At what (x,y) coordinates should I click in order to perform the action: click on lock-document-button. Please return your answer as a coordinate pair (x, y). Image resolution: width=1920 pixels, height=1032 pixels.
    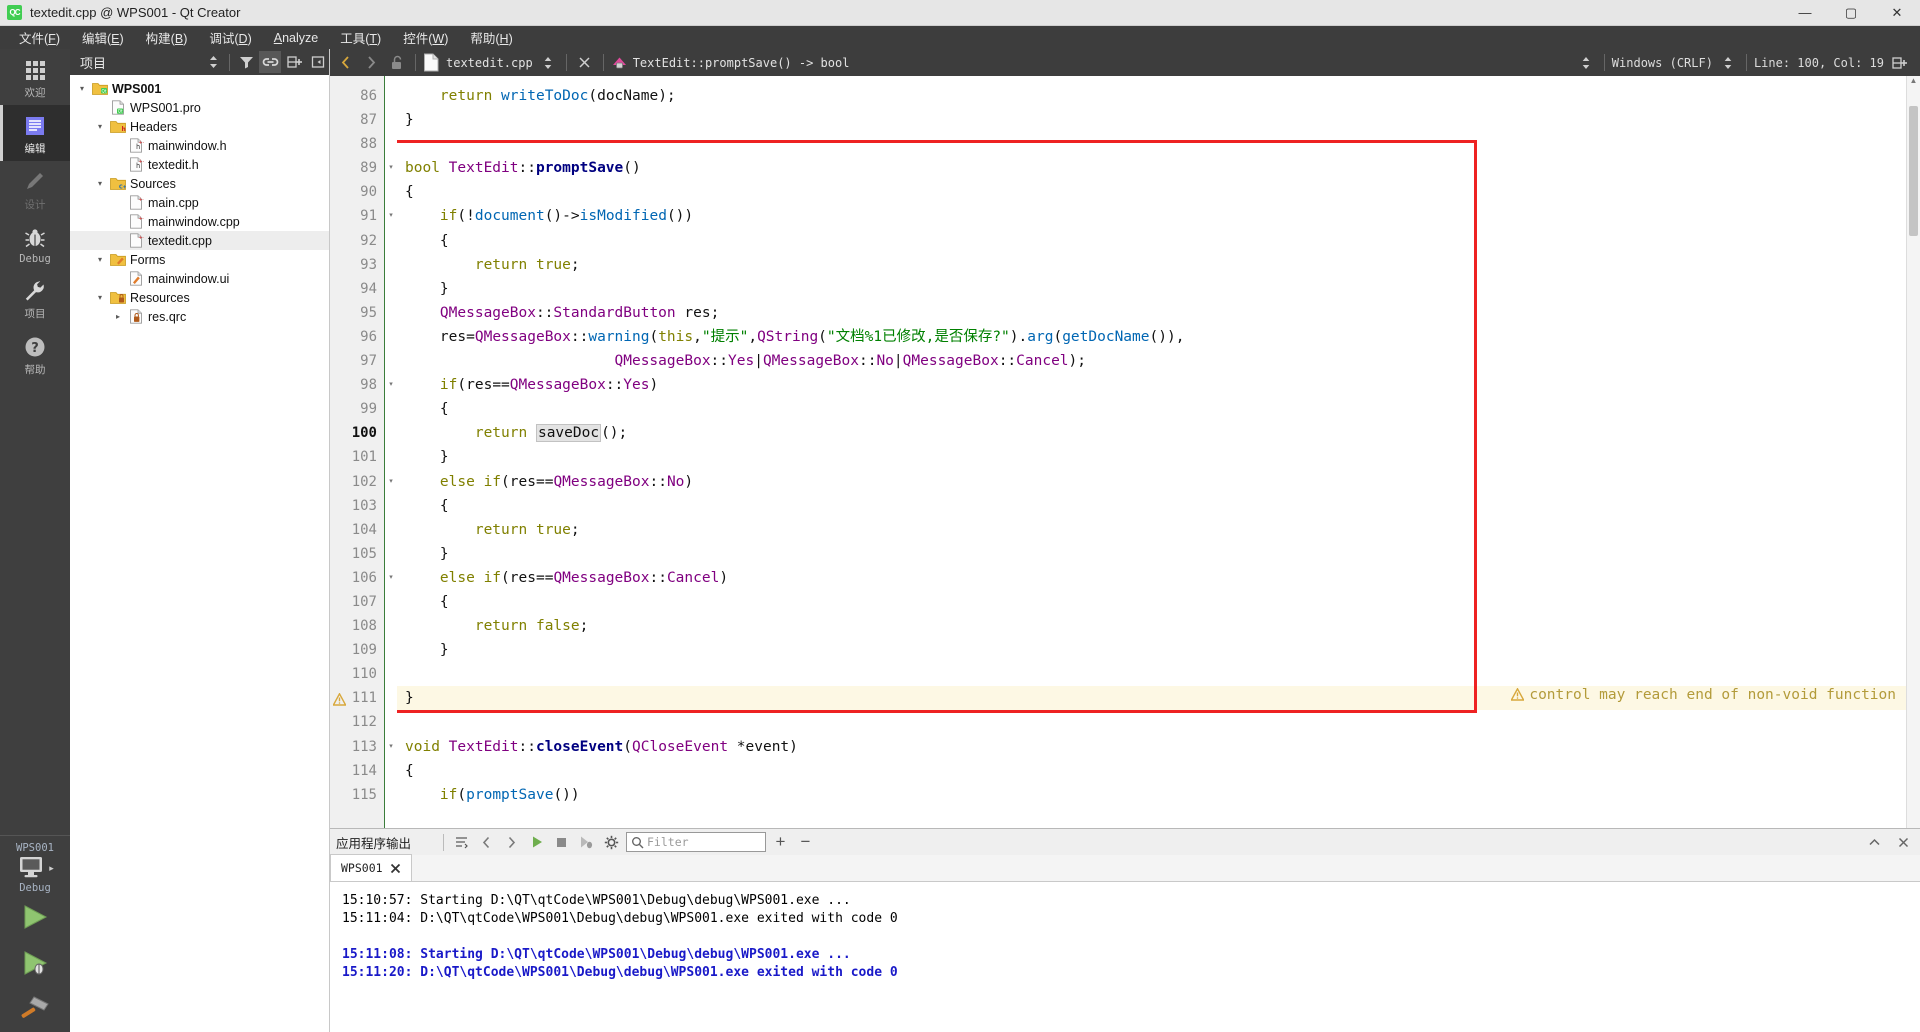
    Looking at the image, I should click on (397, 63).